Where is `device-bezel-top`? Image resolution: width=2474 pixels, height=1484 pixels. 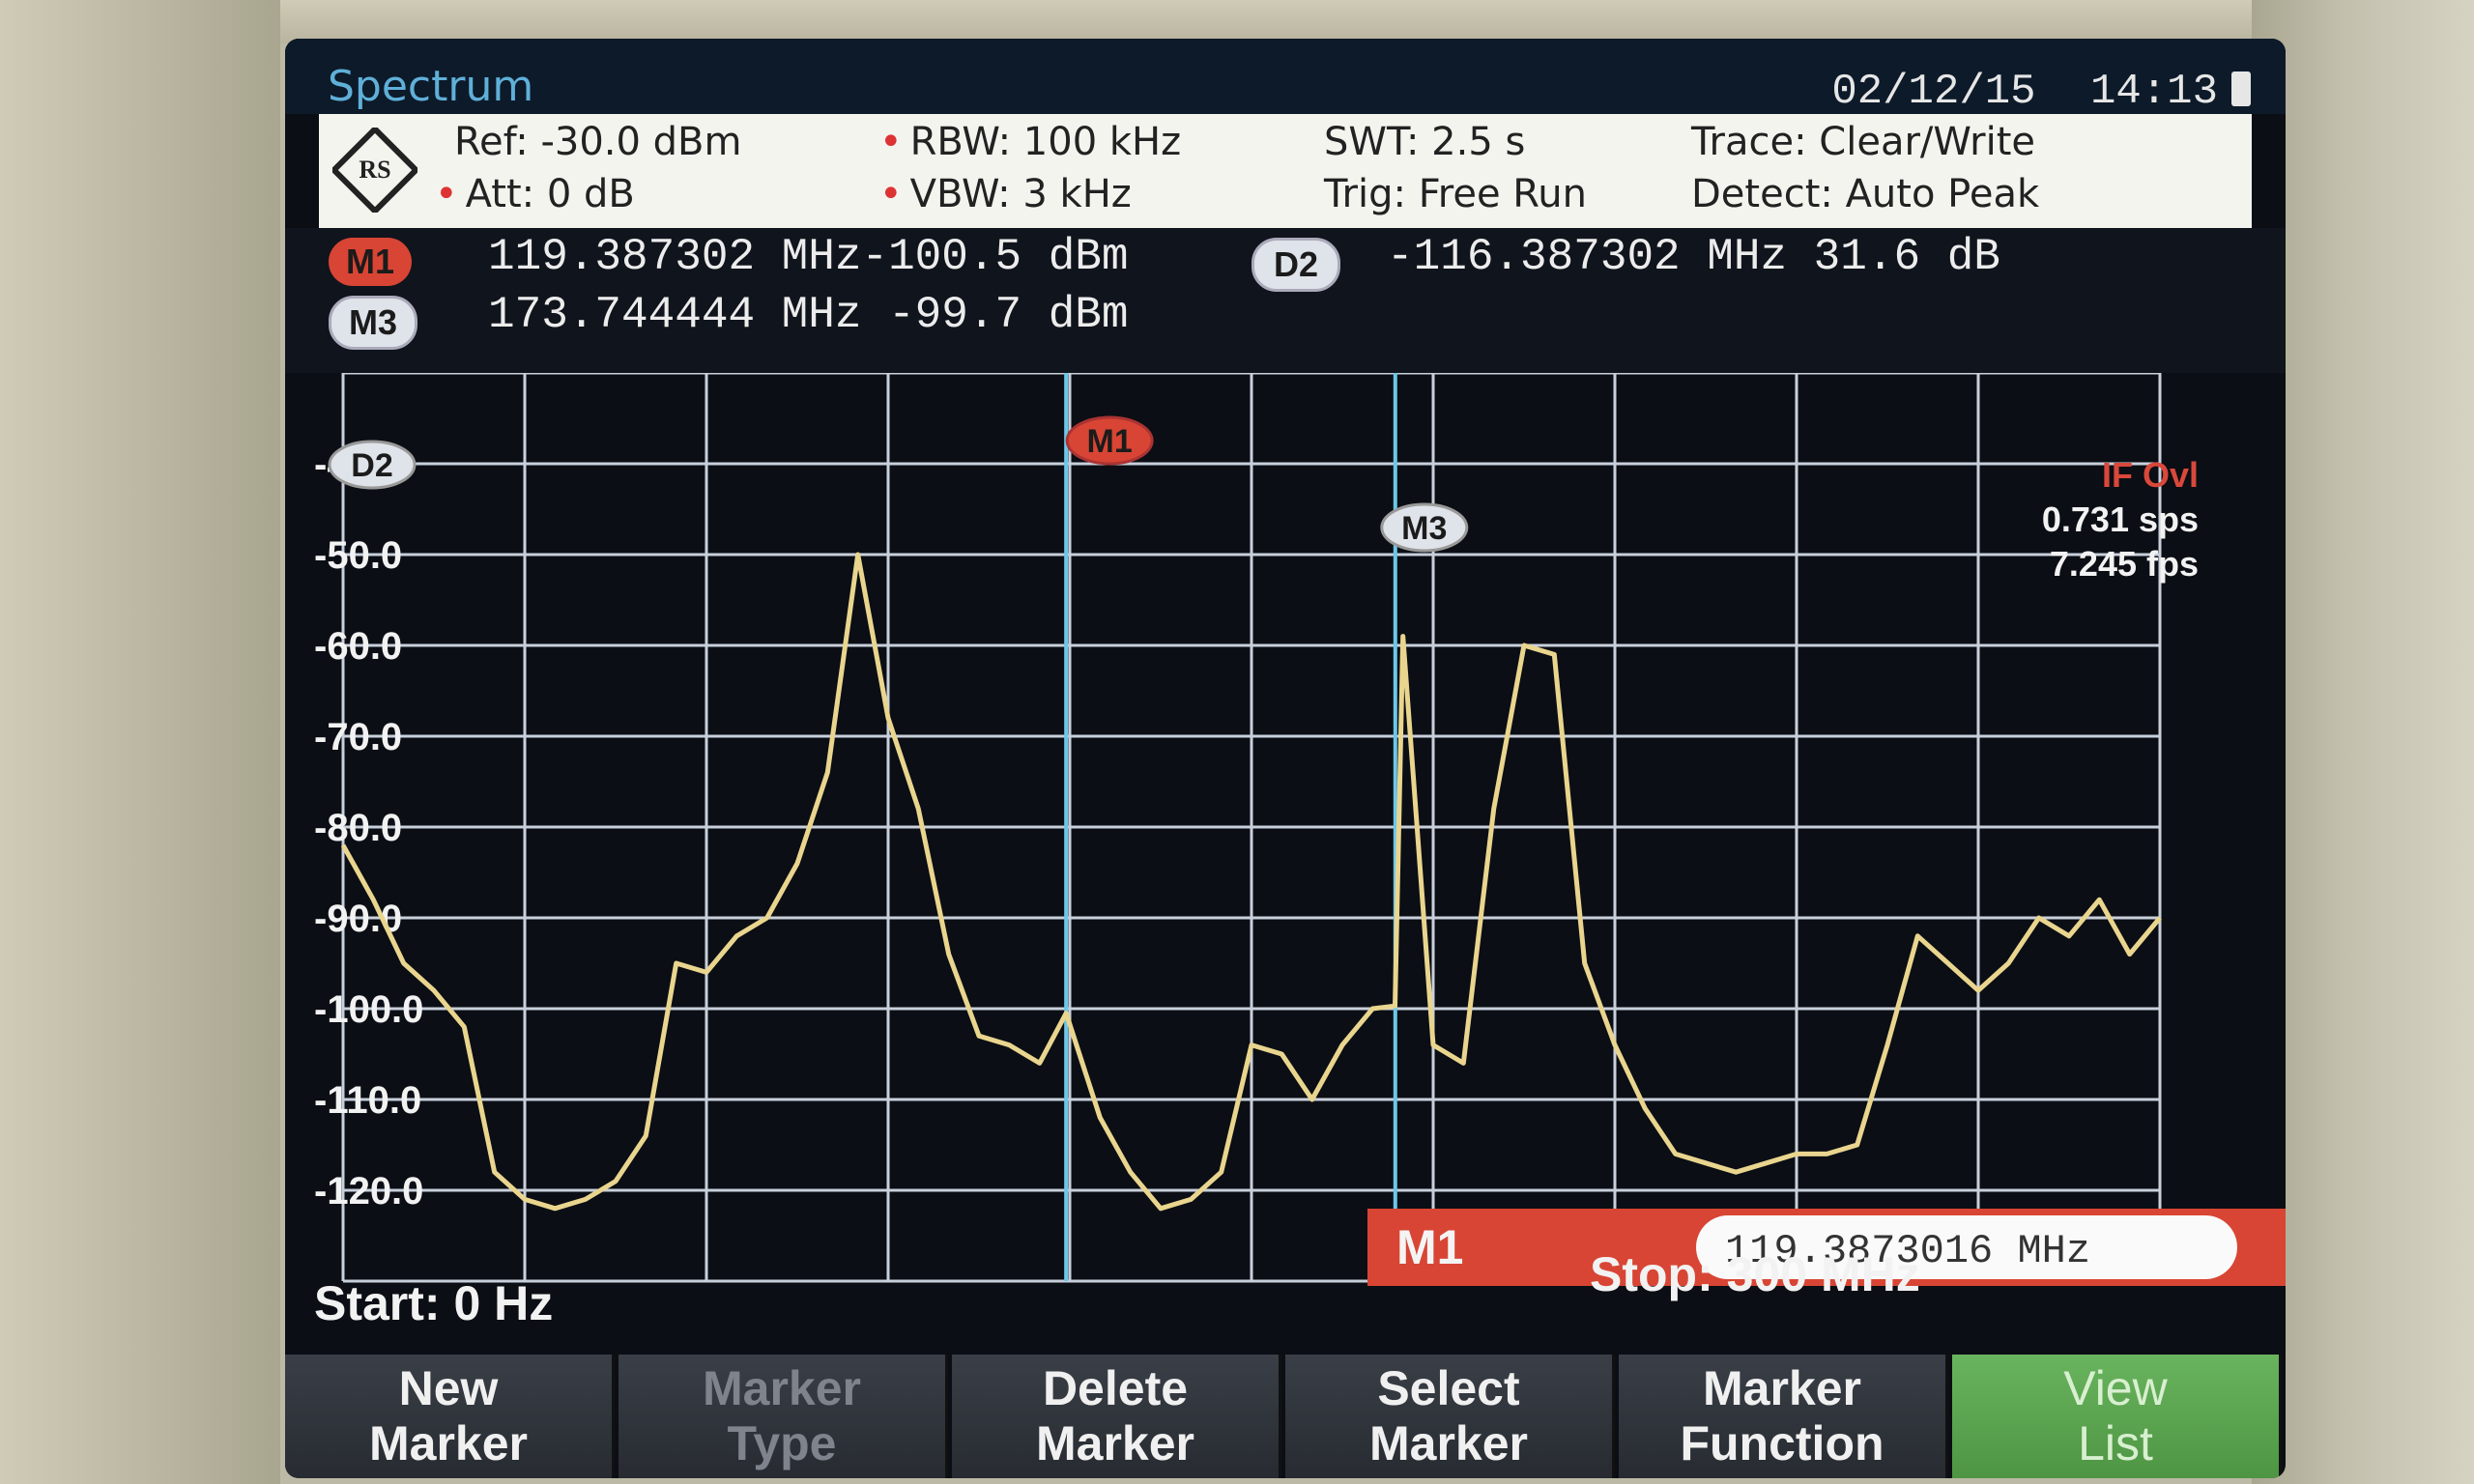 device-bezel-top is located at coordinates (1237, 21).